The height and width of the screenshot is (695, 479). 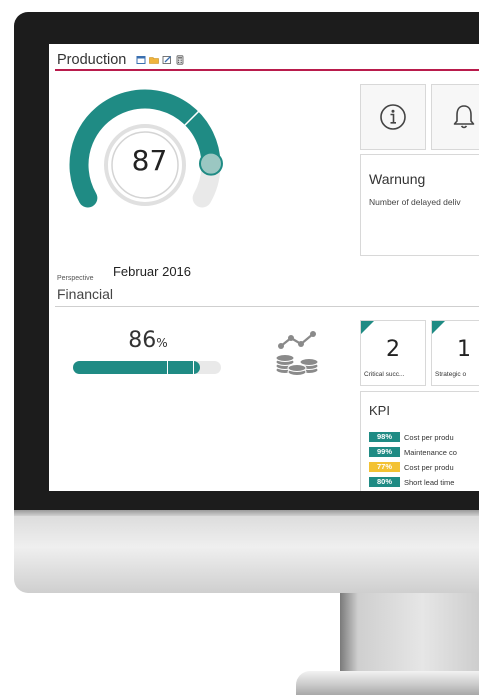 I want to click on header-toolbar, so click(x=160, y=60).